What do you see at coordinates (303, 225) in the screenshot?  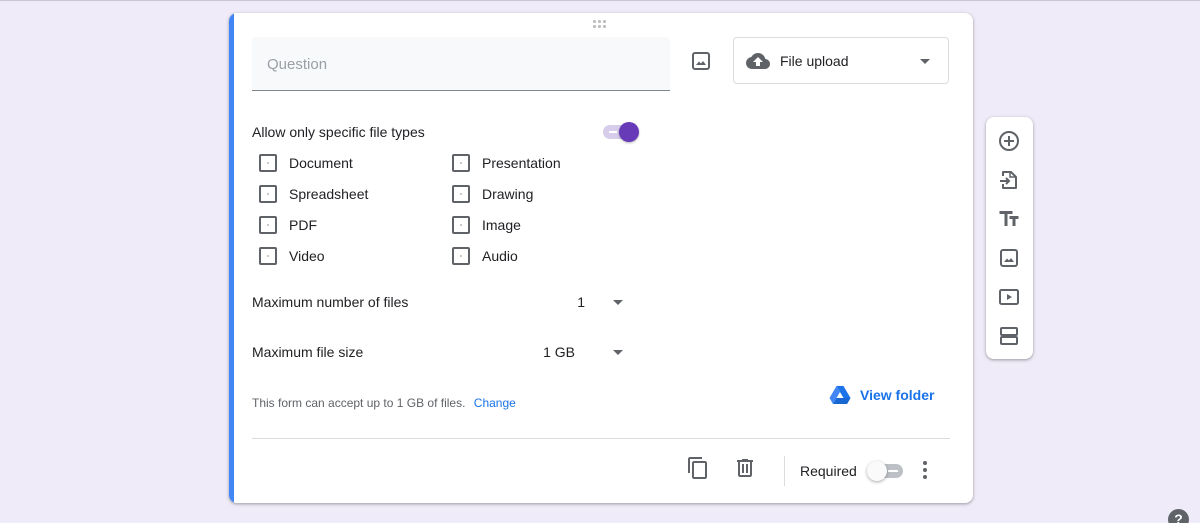 I see `checkbox-label: PDF` at bounding box center [303, 225].